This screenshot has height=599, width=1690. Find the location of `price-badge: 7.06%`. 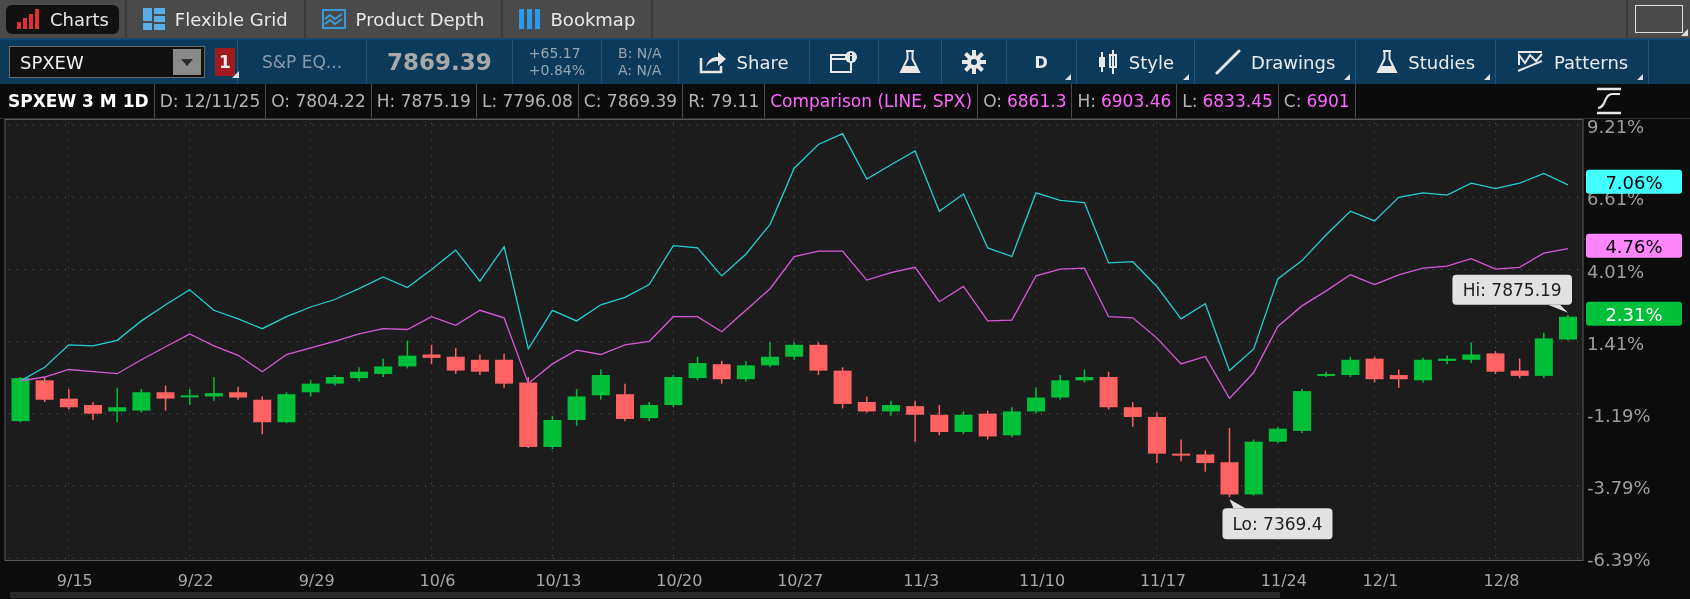

price-badge: 7.06% is located at coordinates (1634, 181).